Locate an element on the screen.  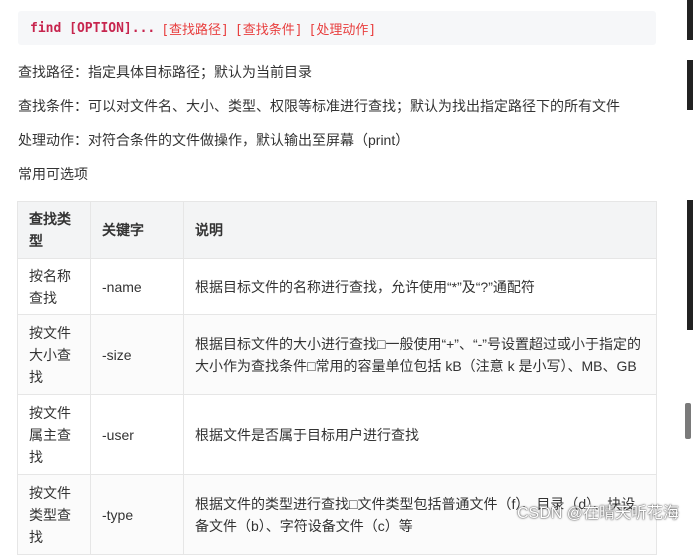
cell-type: 按文件类型查找 is located at coordinates (54, 514).